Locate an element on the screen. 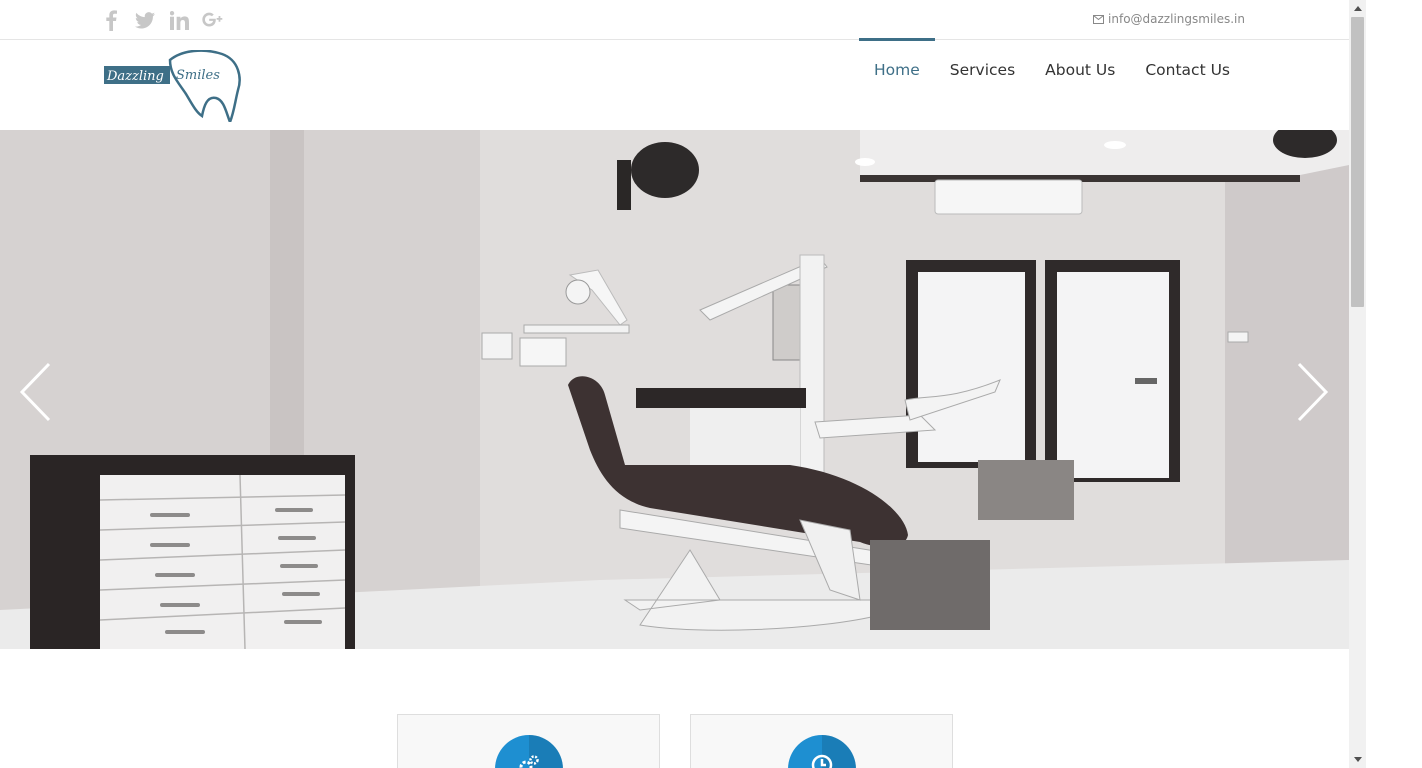  scroll-down-button is located at coordinates (1357, 759).